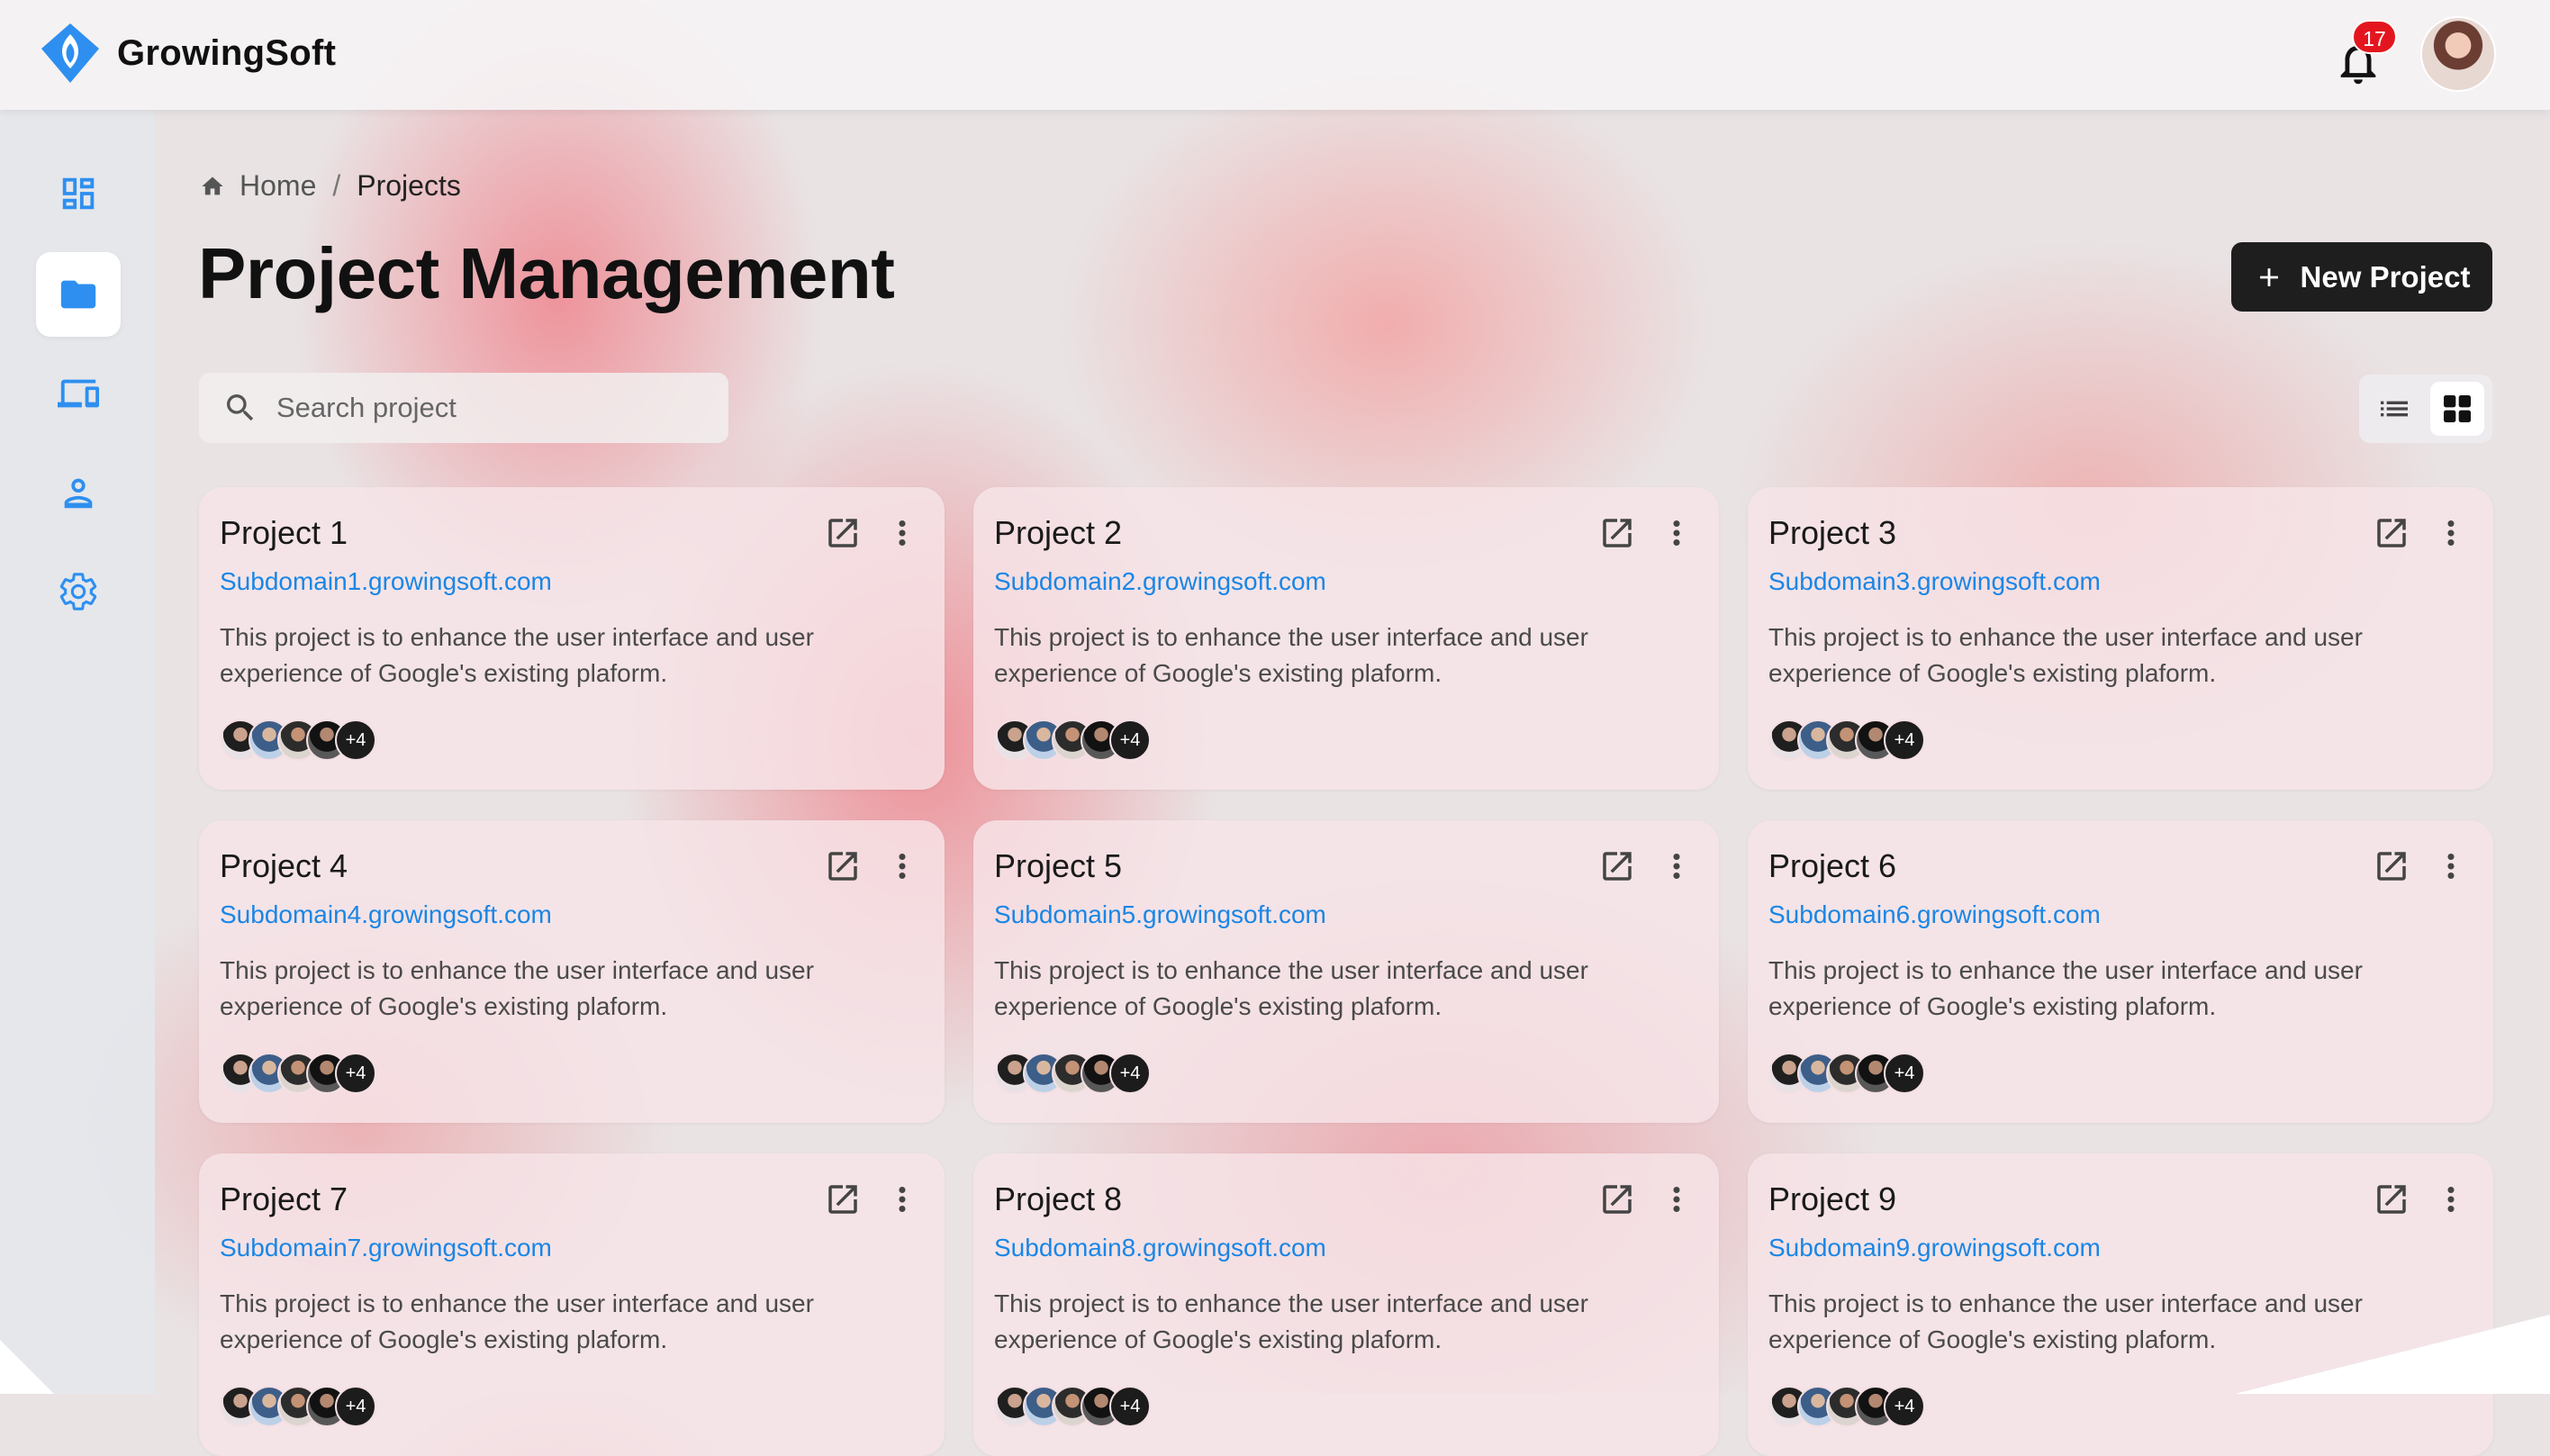  Describe the element at coordinates (2458, 54) in the screenshot. I see `user-avatar` at that location.